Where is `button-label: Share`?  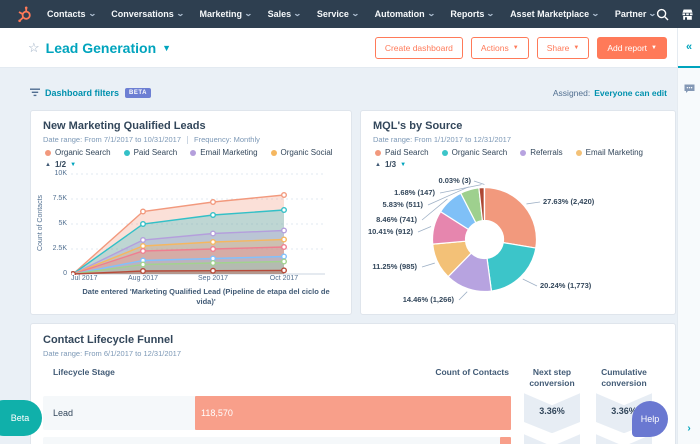
button-label: Share is located at coordinates (558, 47).